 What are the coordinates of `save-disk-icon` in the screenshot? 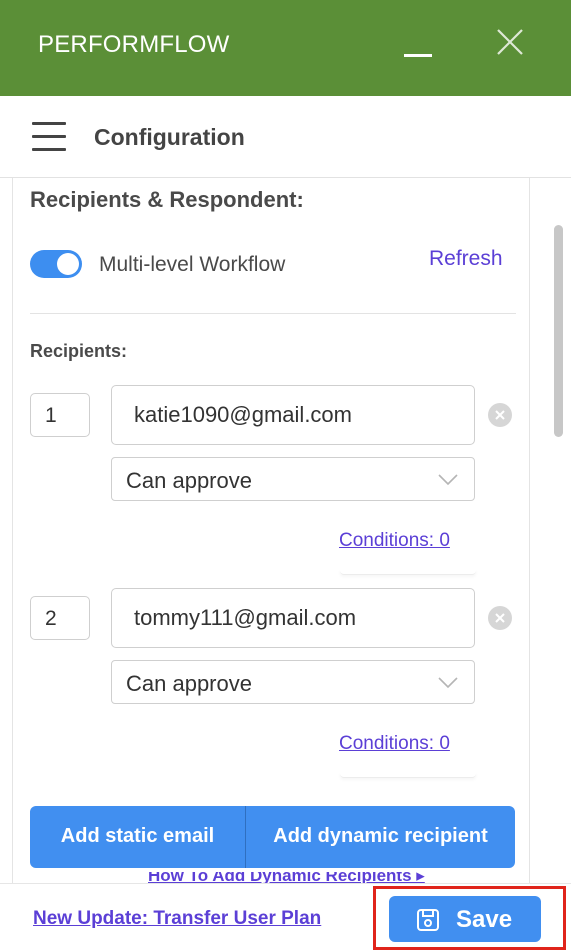 It's located at (428, 920).